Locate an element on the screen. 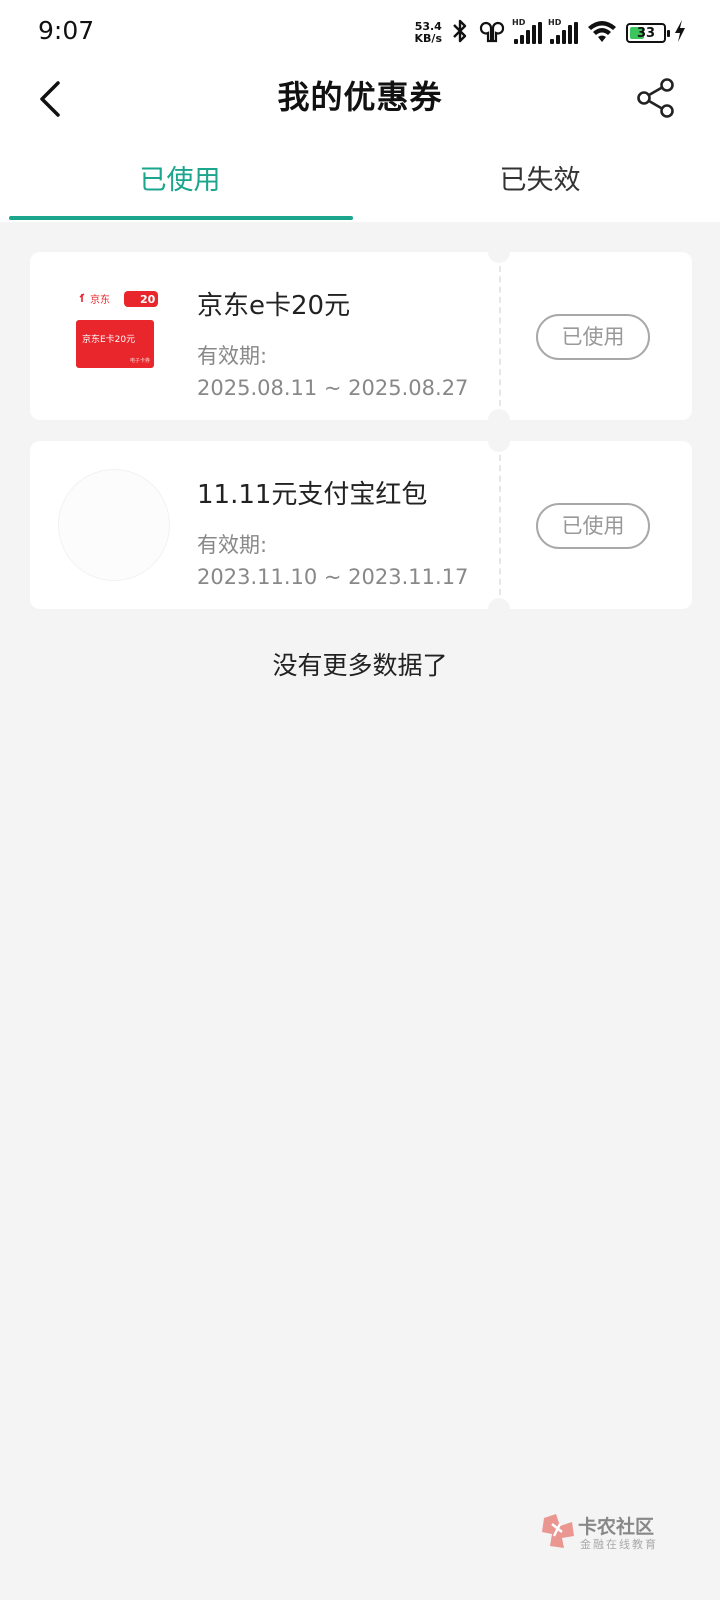 This screenshot has height=1600, width=720. share-icon is located at coordinates (655, 98).